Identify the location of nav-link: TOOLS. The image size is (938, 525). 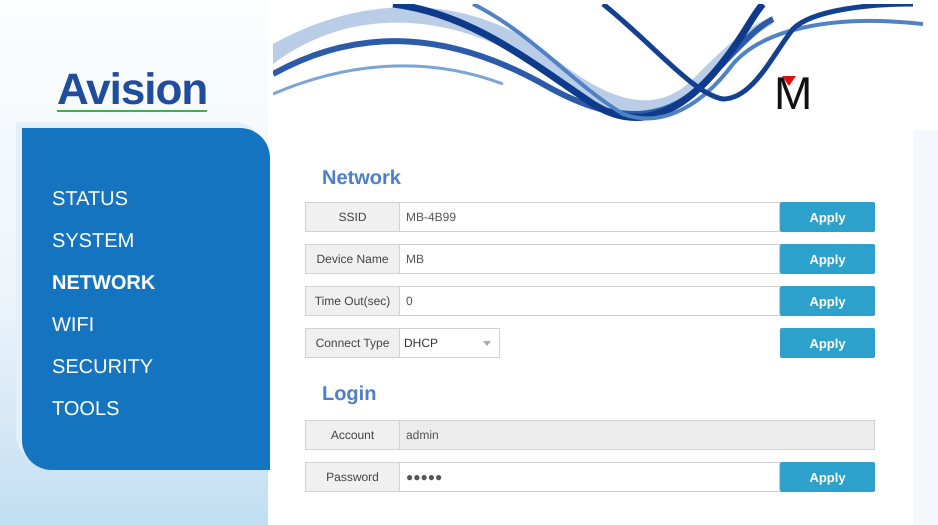
(86, 415).